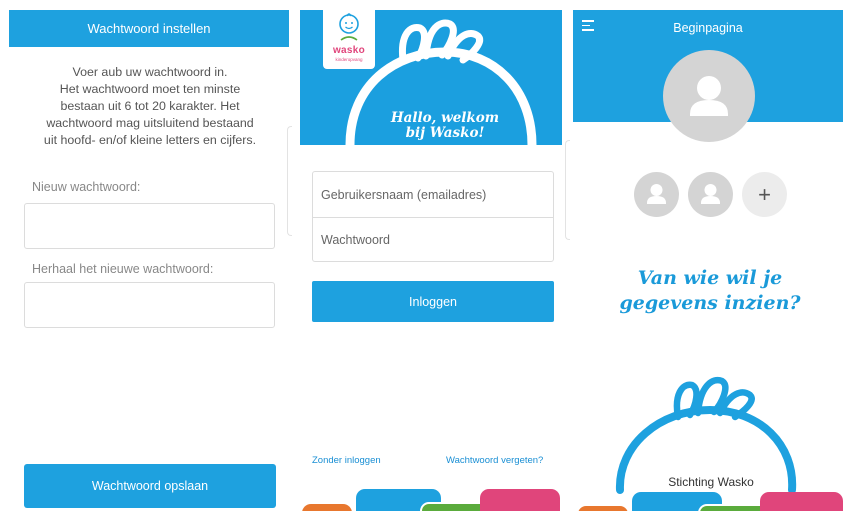  I want to click on baby-face-icon, so click(349, 27).